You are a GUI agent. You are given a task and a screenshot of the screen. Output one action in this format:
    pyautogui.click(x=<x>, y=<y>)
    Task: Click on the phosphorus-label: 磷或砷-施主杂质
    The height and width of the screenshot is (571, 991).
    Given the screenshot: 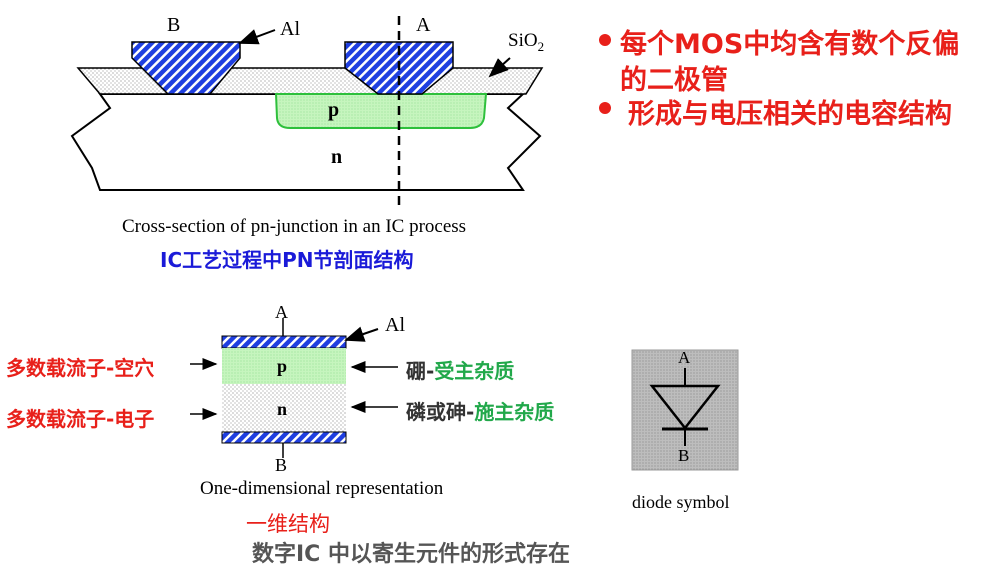 What is the action you would take?
    pyautogui.click(x=480, y=410)
    